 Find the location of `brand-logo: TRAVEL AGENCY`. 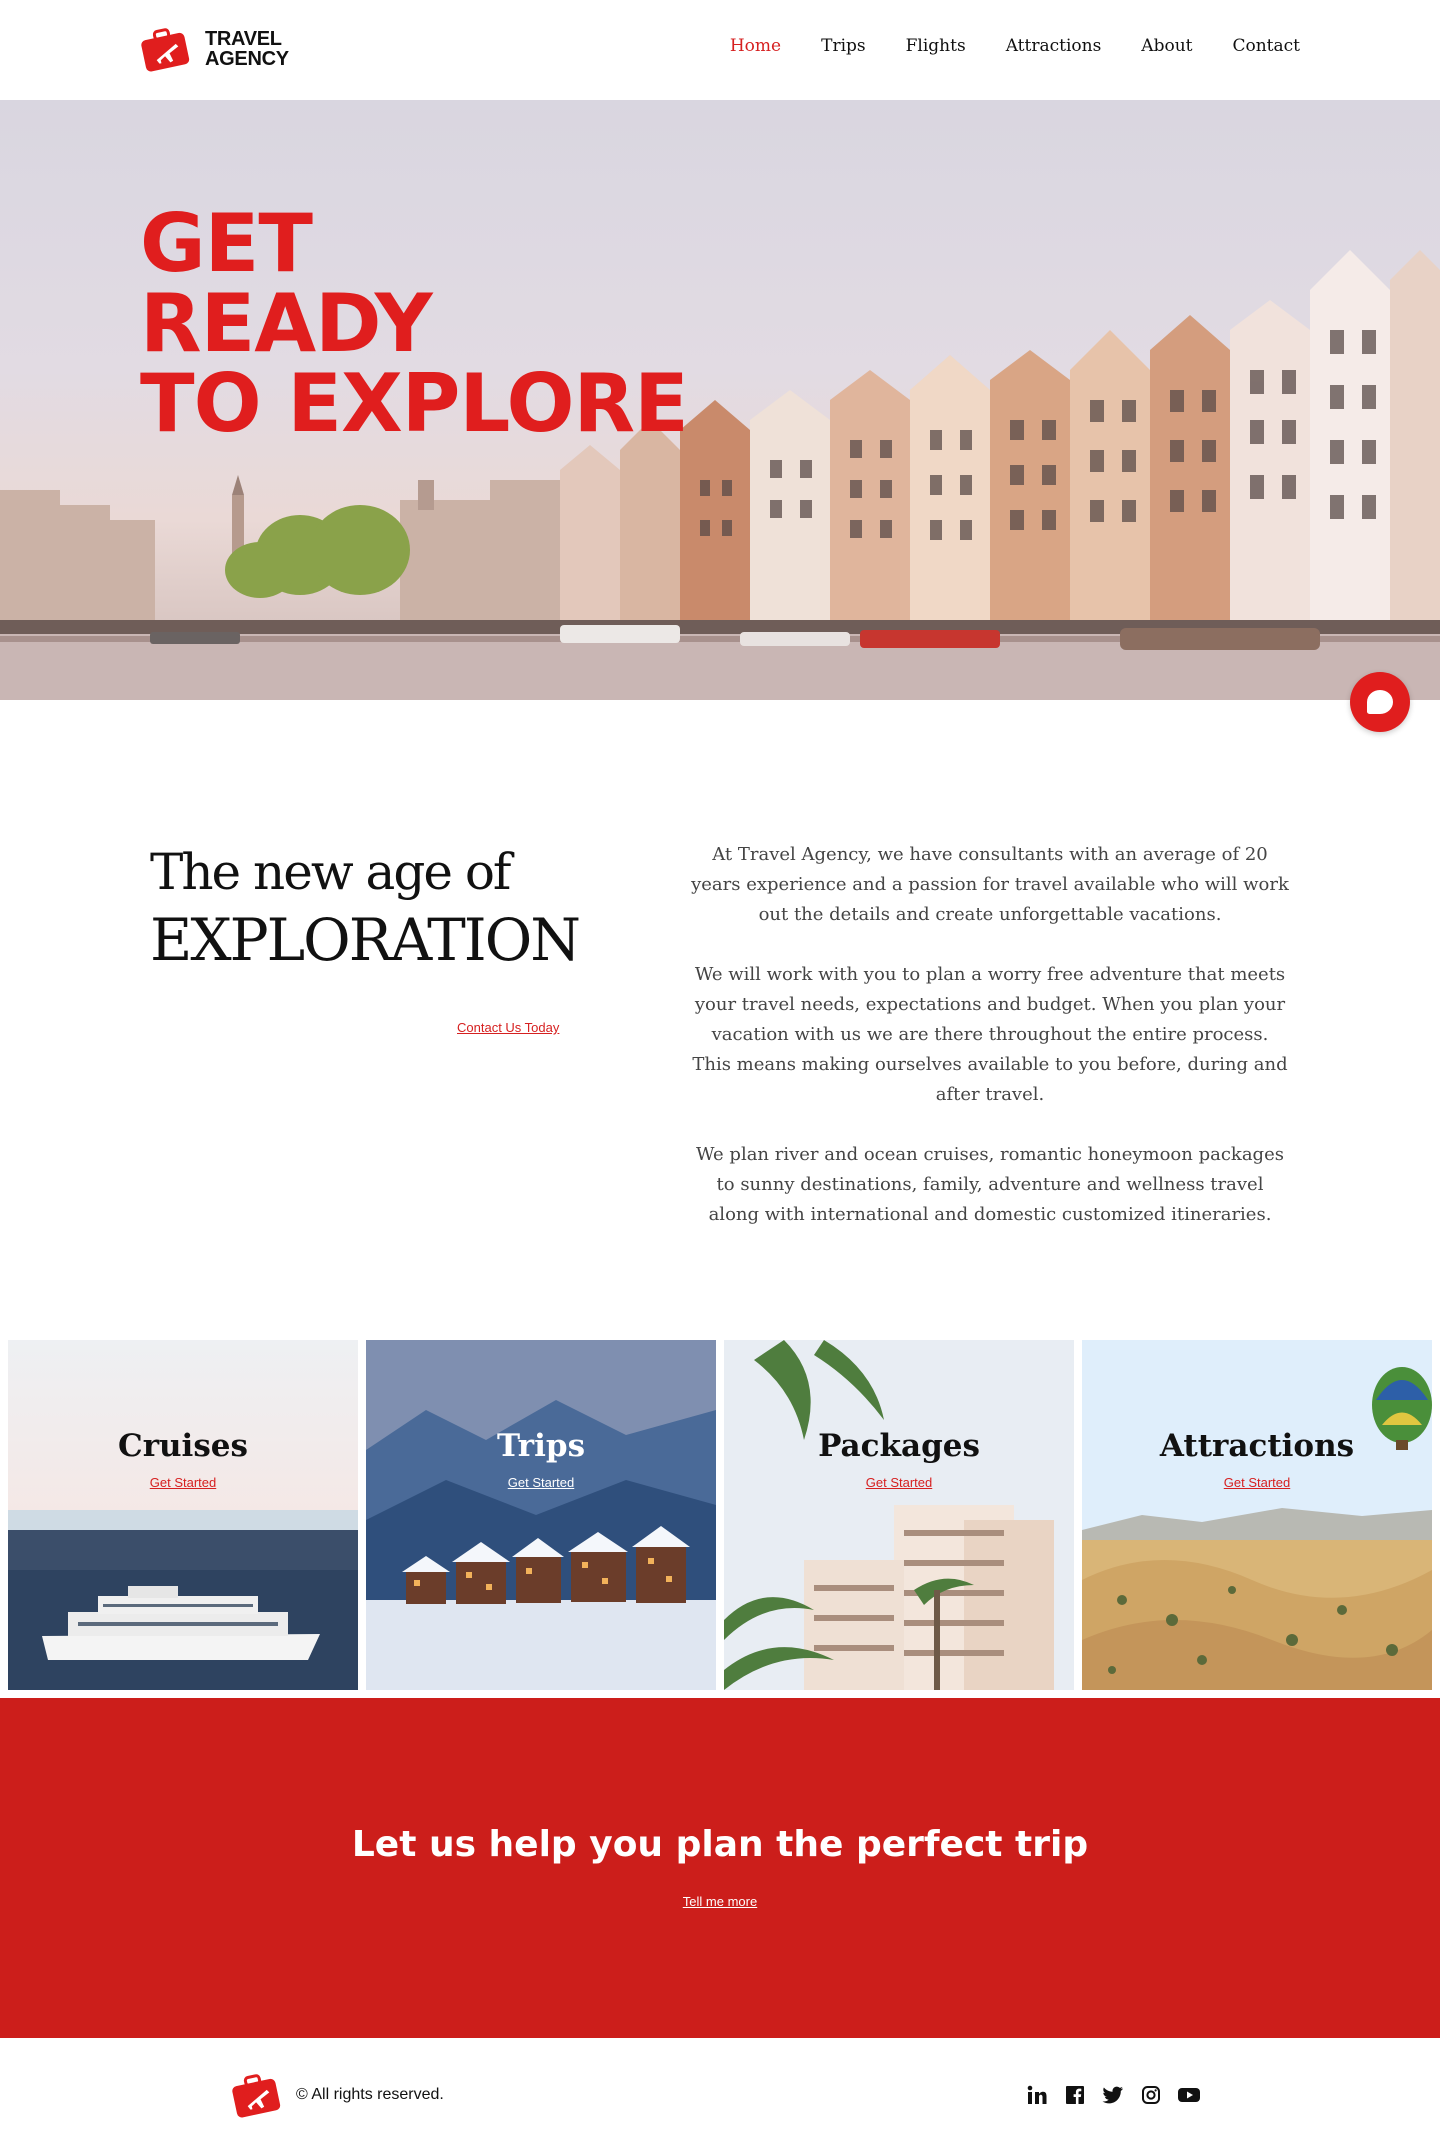

brand-logo: TRAVEL AGENCY is located at coordinates (214, 49).